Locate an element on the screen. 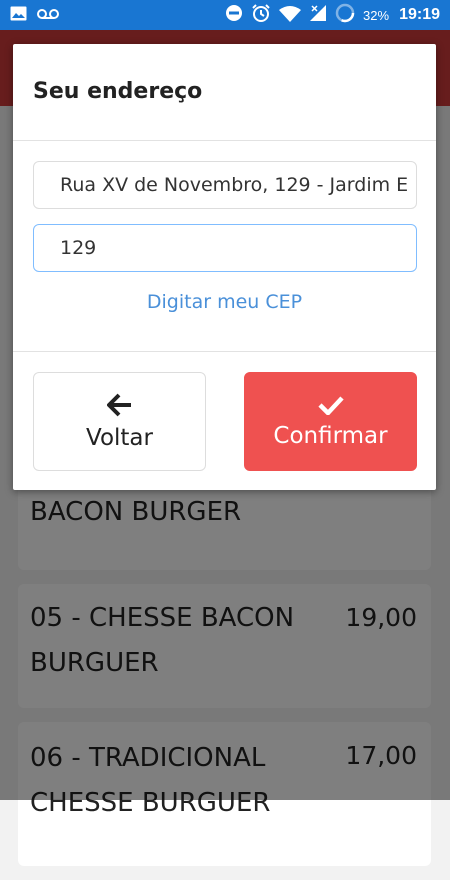 The height and width of the screenshot is (880, 450). modal-title: Seu endereço is located at coordinates (118, 91).